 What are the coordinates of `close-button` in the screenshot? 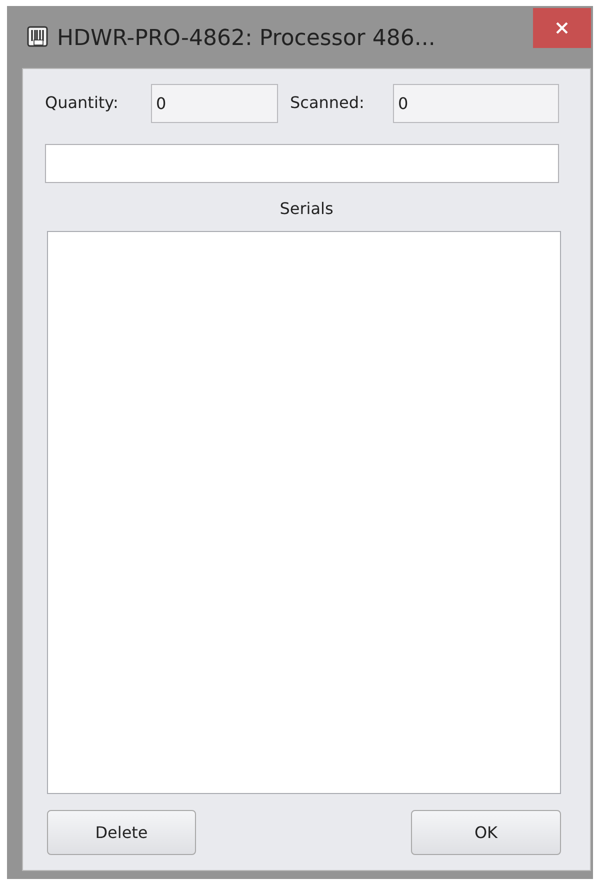 It's located at (562, 28).